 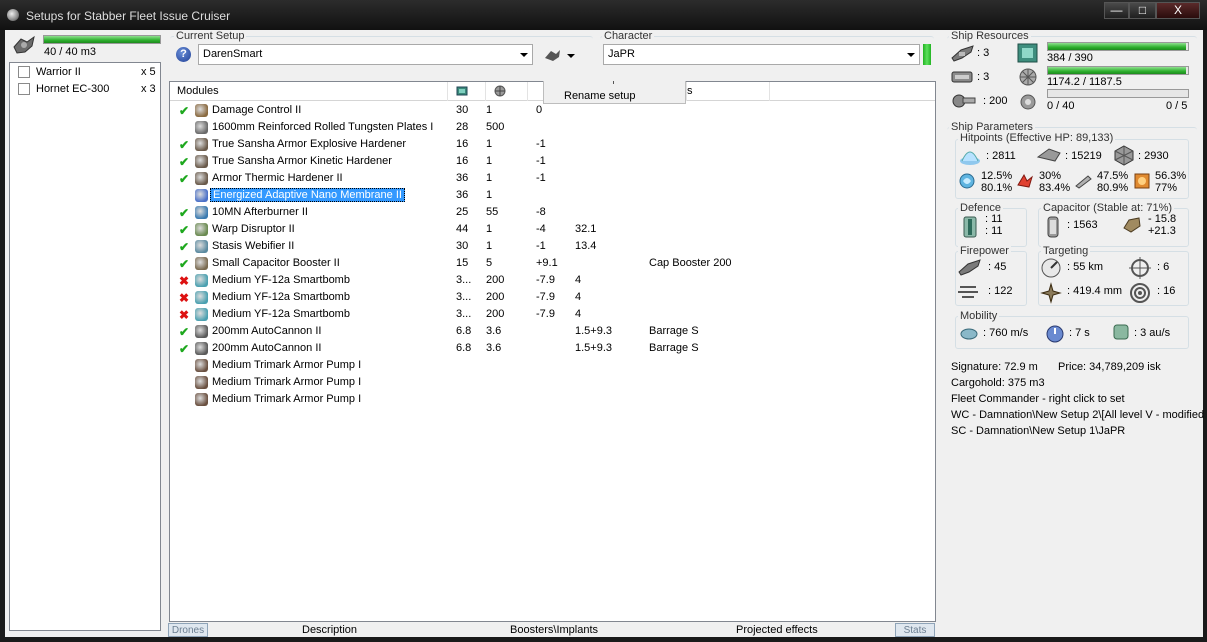 What do you see at coordinates (148, 89) in the screenshot?
I see `drone-count: x 3` at bounding box center [148, 89].